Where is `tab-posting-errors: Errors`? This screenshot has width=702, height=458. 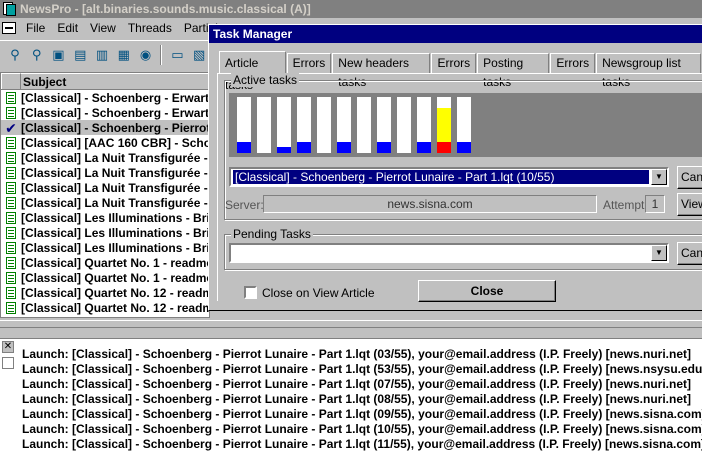
tab-posting-errors: Errors is located at coordinates (573, 63).